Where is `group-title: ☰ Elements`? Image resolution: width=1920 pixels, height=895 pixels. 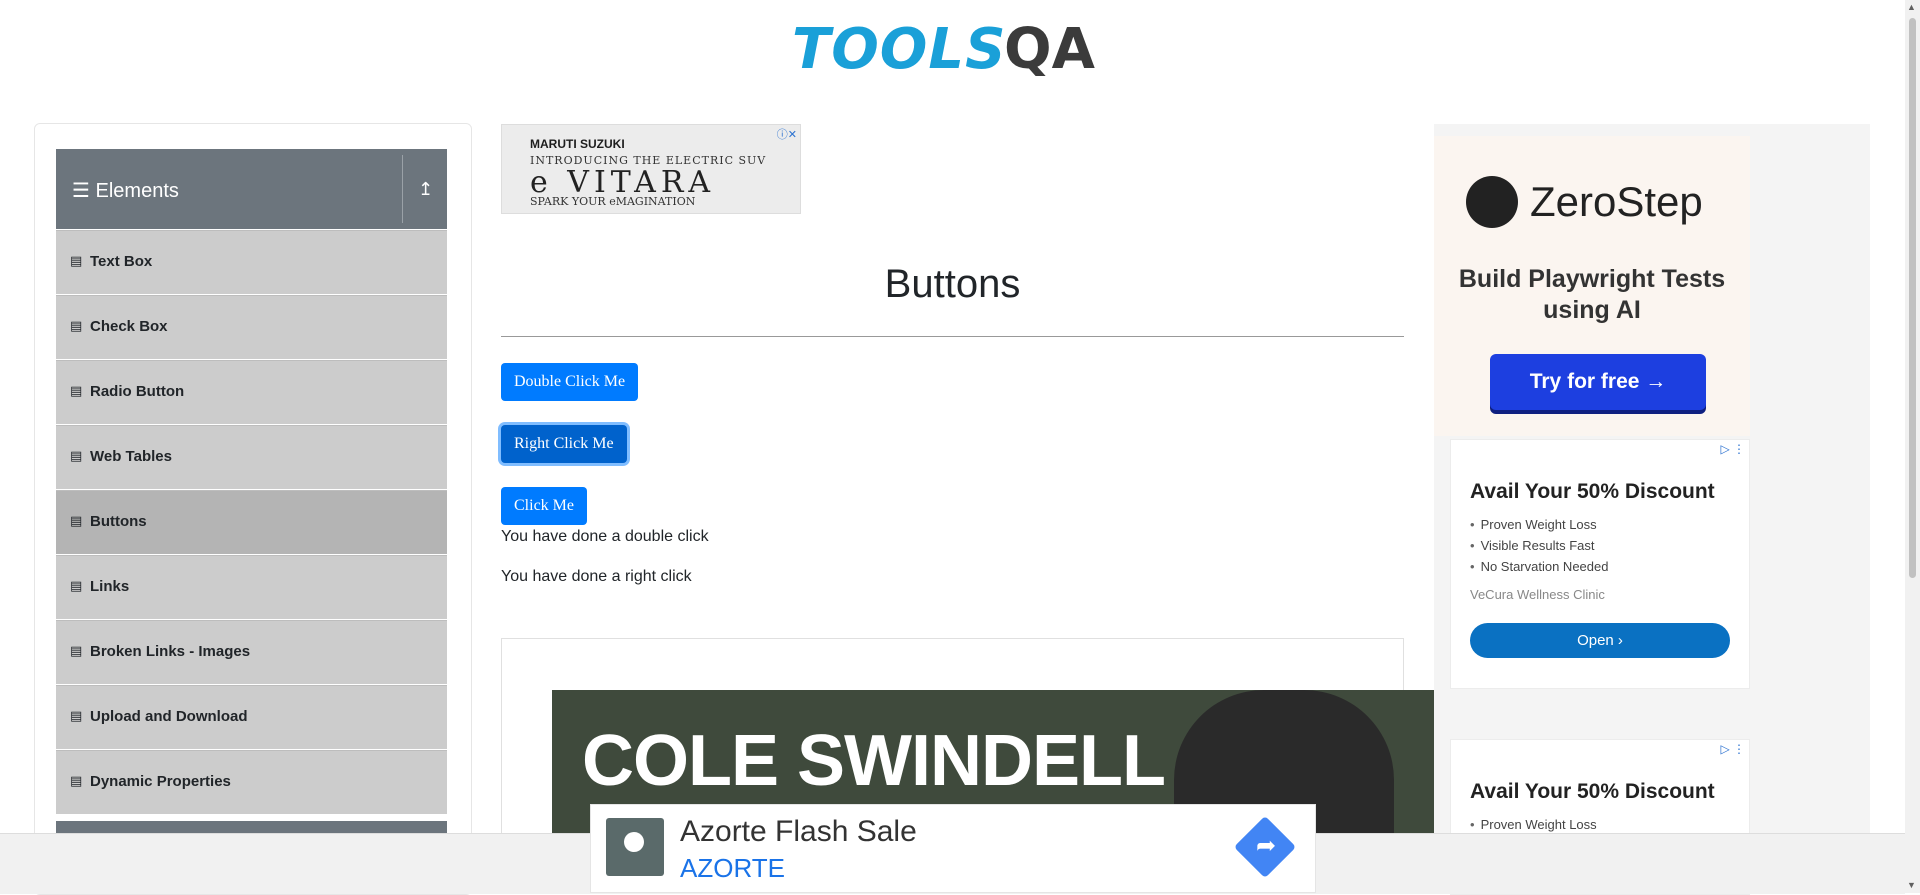 group-title: ☰ Elements is located at coordinates (125, 190).